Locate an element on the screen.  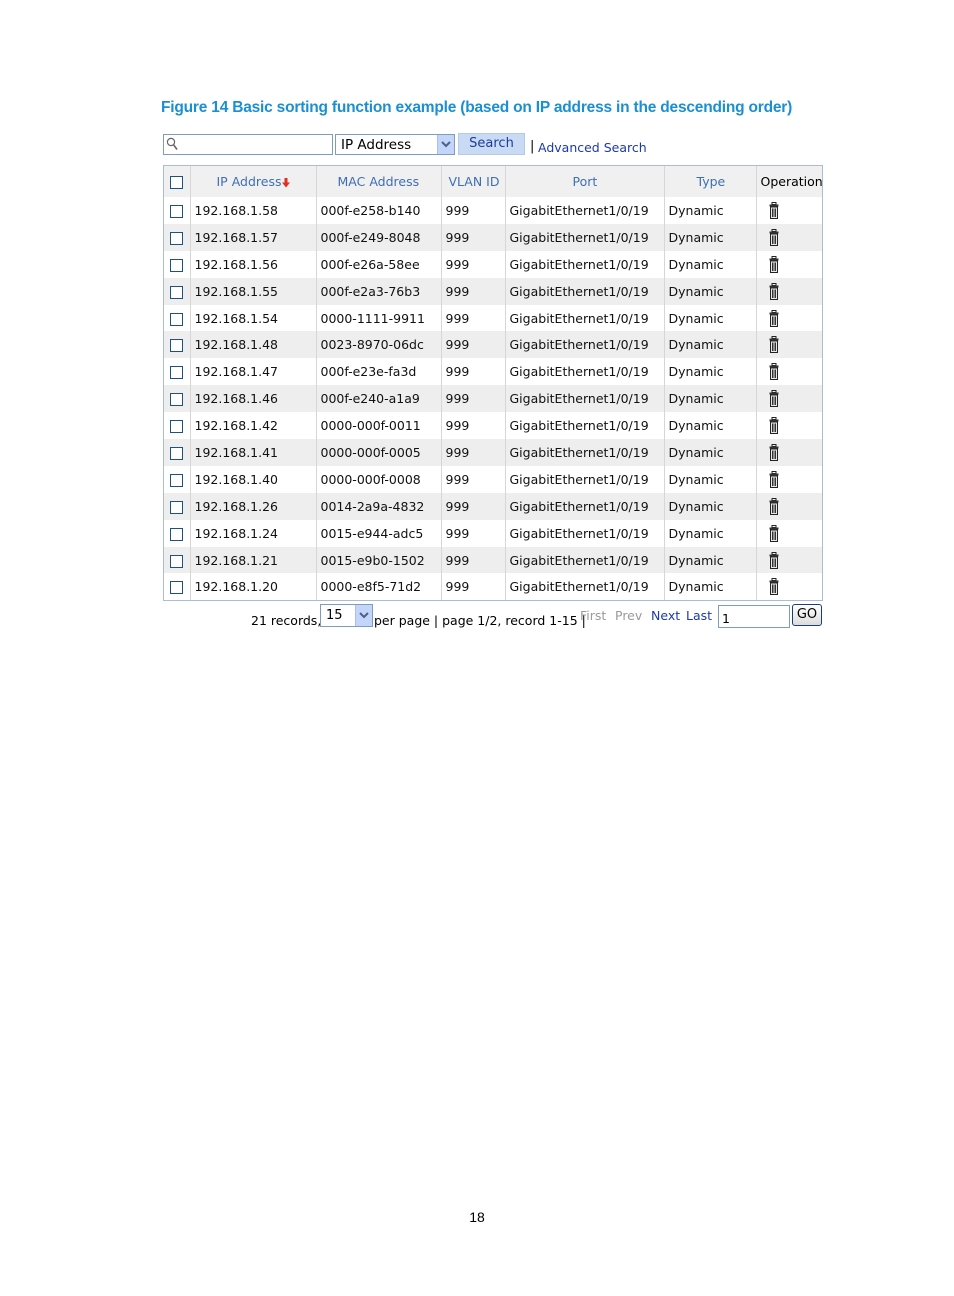
ip-address-cell: 192.168.1.26 is located at coordinates (253, 506).